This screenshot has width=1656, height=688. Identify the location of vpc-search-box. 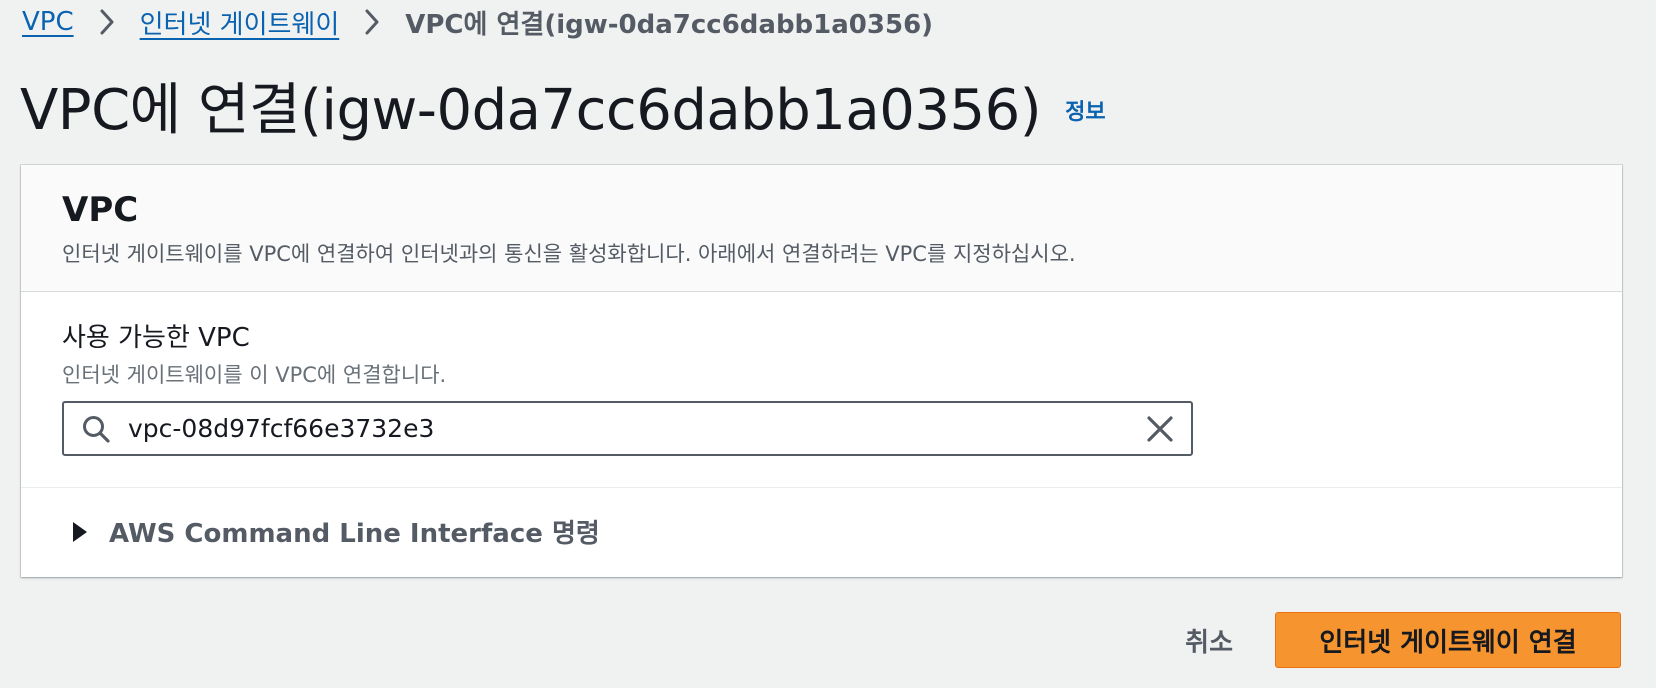
(627, 428).